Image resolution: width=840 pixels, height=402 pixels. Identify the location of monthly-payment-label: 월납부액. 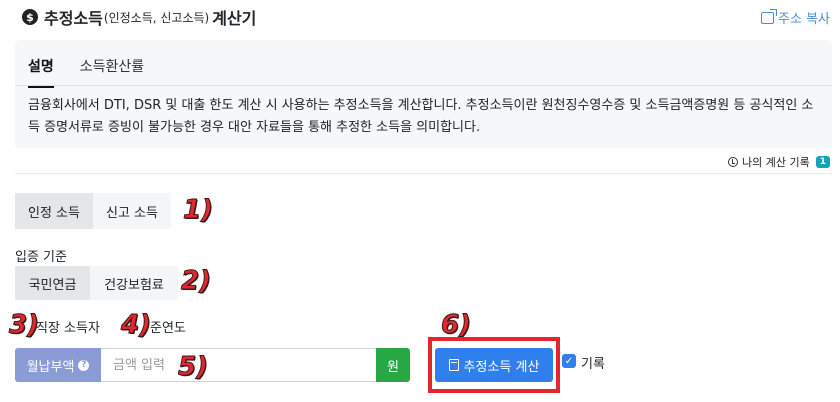
(50, 367).